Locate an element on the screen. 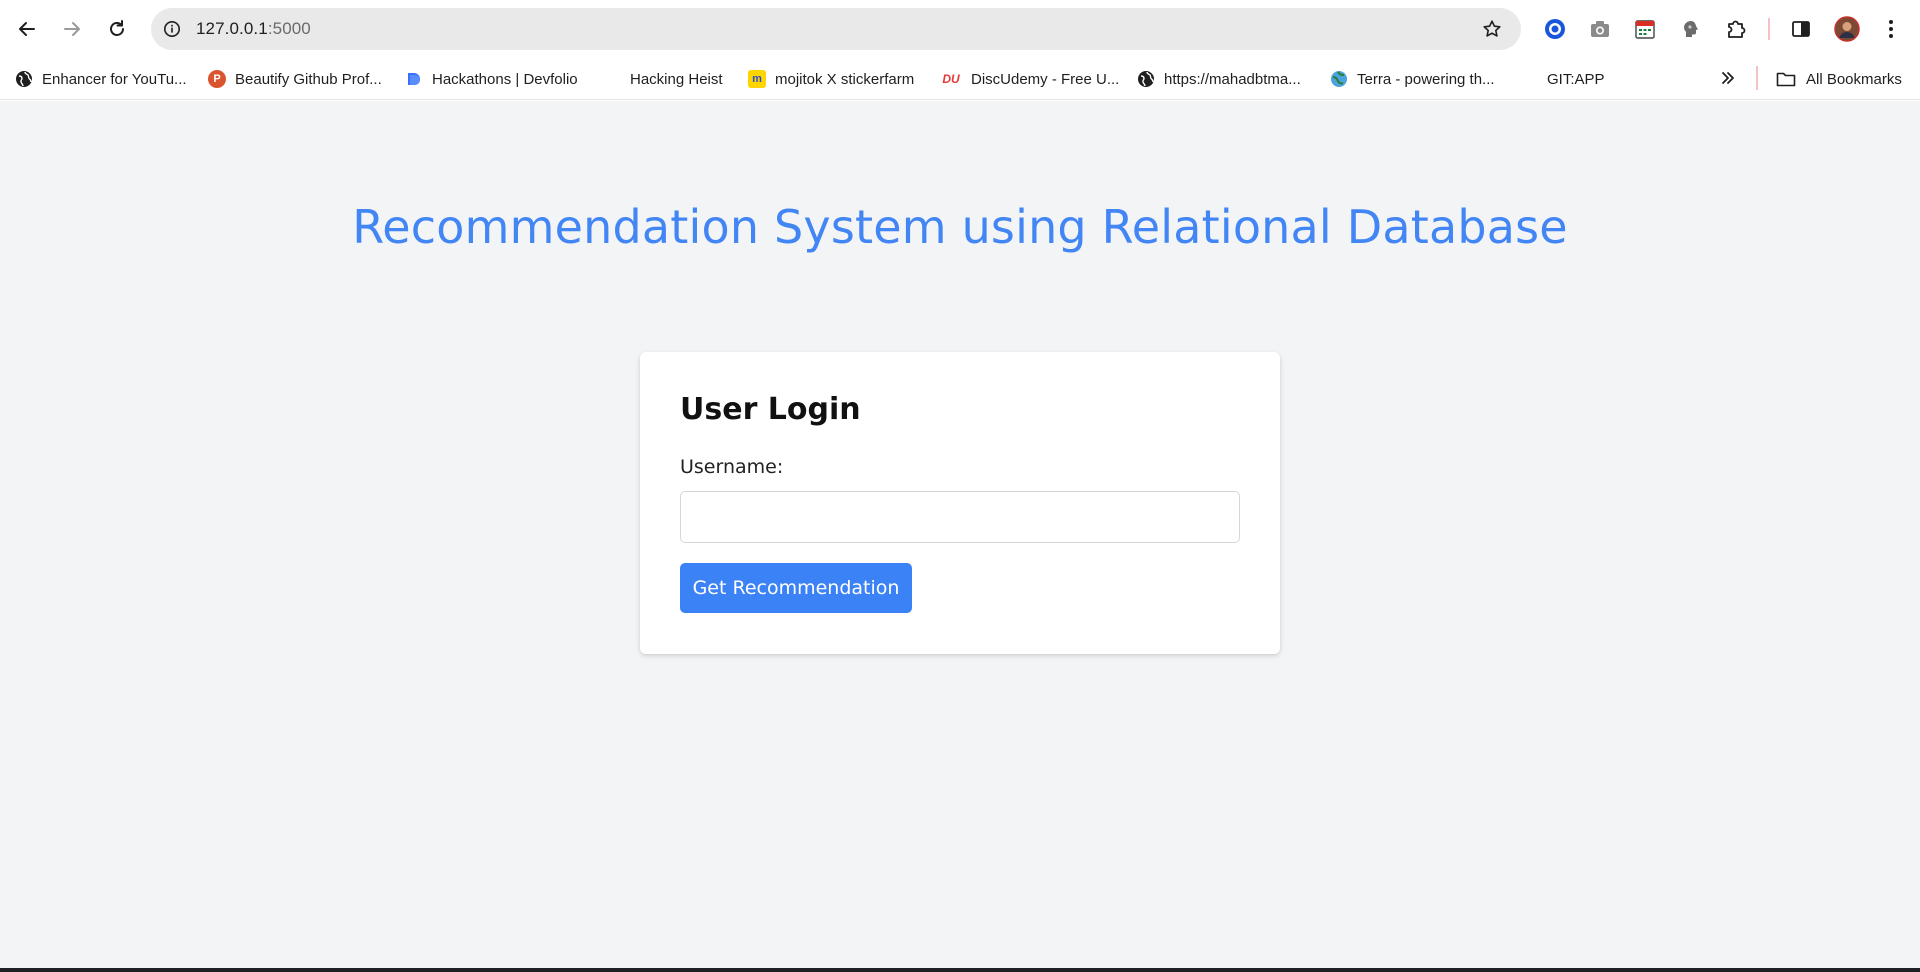 The width and height of the screenshot is (1920, 972). bookmark-devfolio: Hackathons | Devfolio is located at coordinates (491, 79).